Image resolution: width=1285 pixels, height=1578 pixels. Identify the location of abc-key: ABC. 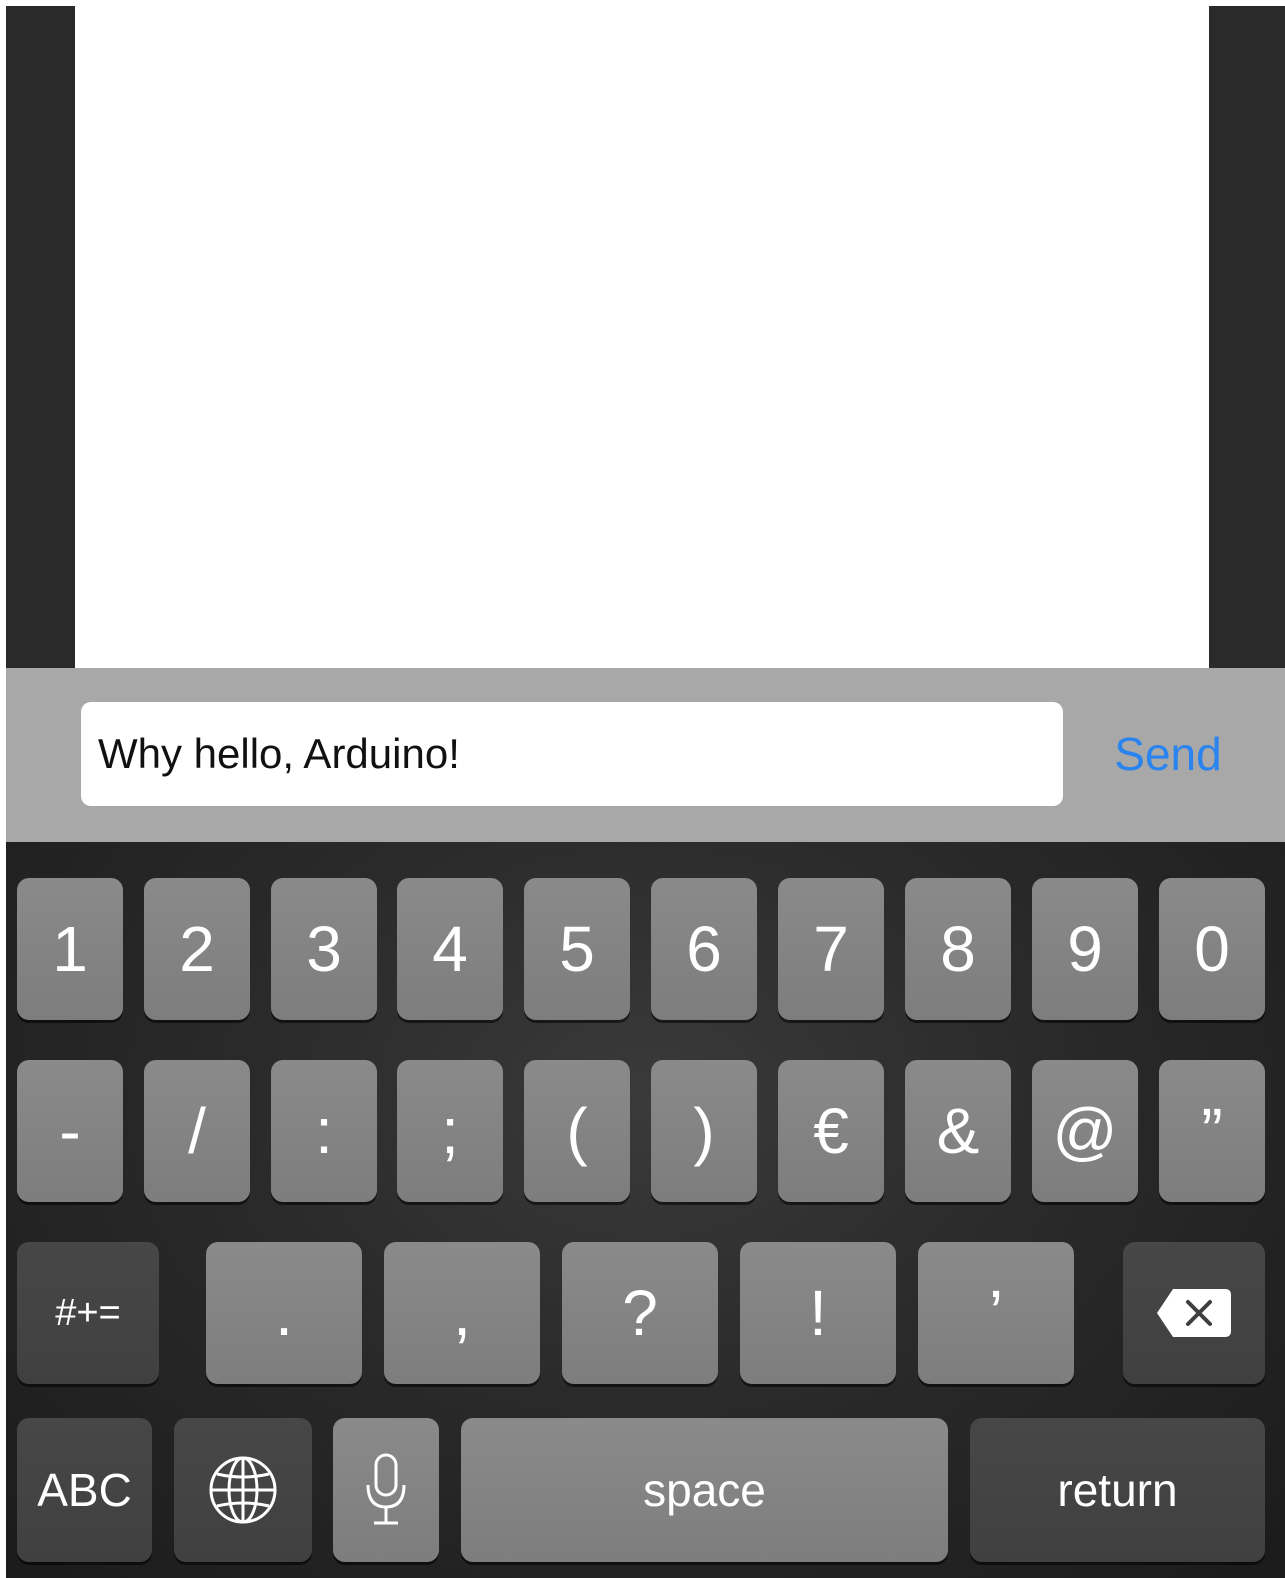
(84, 1490).